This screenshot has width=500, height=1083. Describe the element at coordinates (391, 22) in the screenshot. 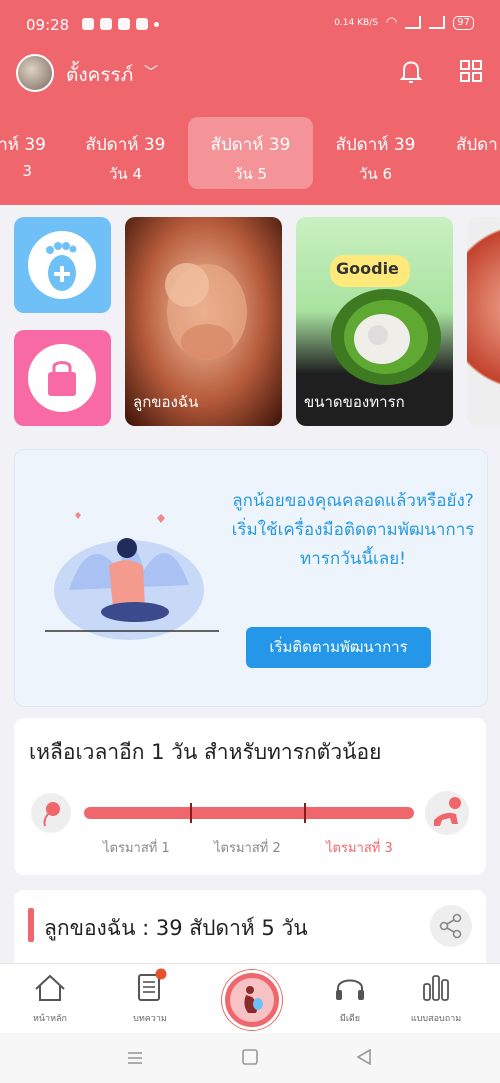

I see `wifi-icon: ◠` at that location.